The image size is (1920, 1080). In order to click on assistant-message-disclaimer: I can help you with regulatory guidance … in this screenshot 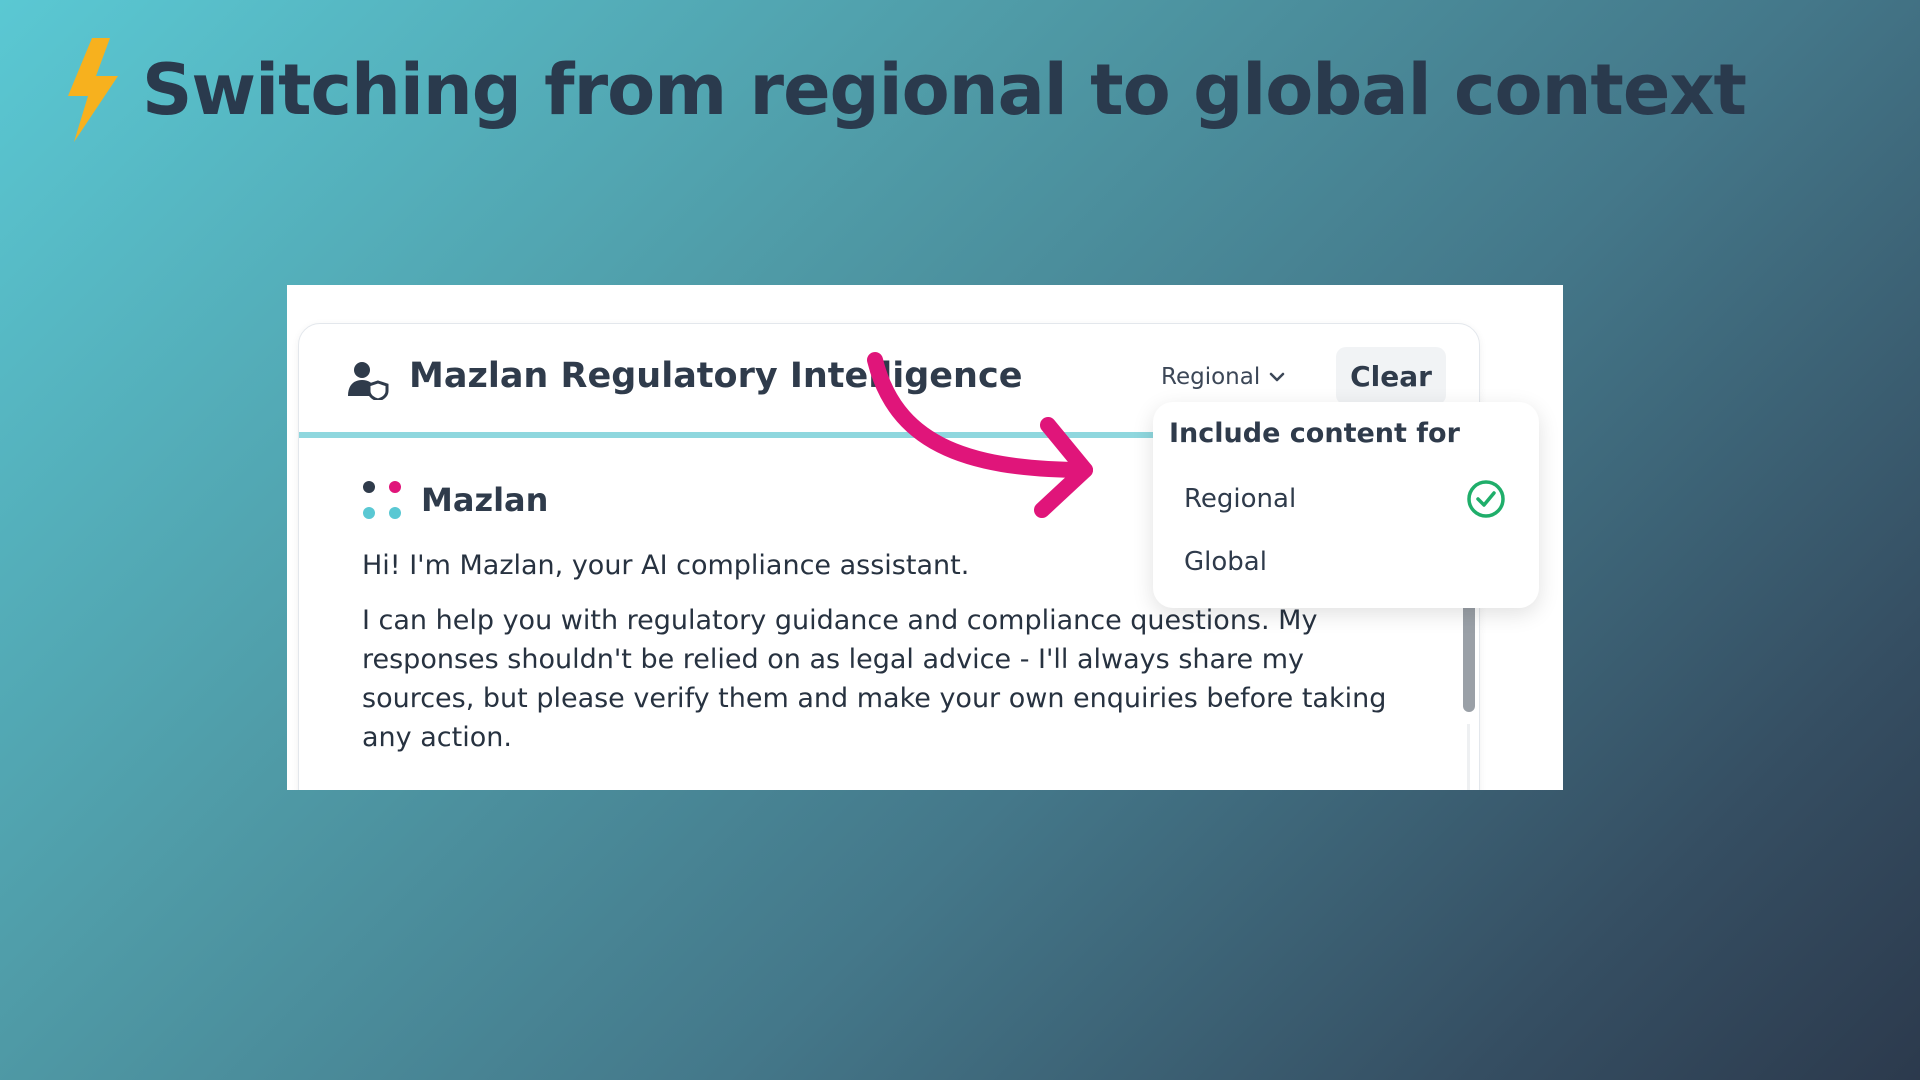, I will do `click(874, 679)`.